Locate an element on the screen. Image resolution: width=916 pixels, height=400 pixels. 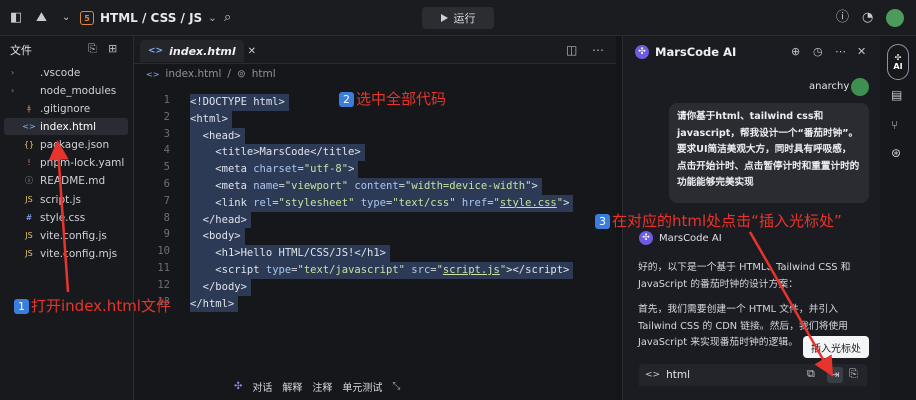
editor-tab-index-html: <> index.html ✕ is located at coordinates (198, 51).